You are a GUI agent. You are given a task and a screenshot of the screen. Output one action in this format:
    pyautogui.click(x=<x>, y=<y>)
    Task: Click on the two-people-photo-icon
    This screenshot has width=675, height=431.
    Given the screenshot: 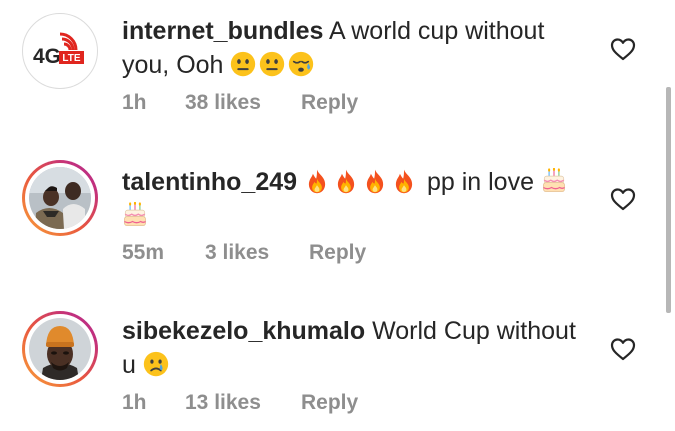 What is the action you would take?
    pyautogui.click(x=60, y=198)
    